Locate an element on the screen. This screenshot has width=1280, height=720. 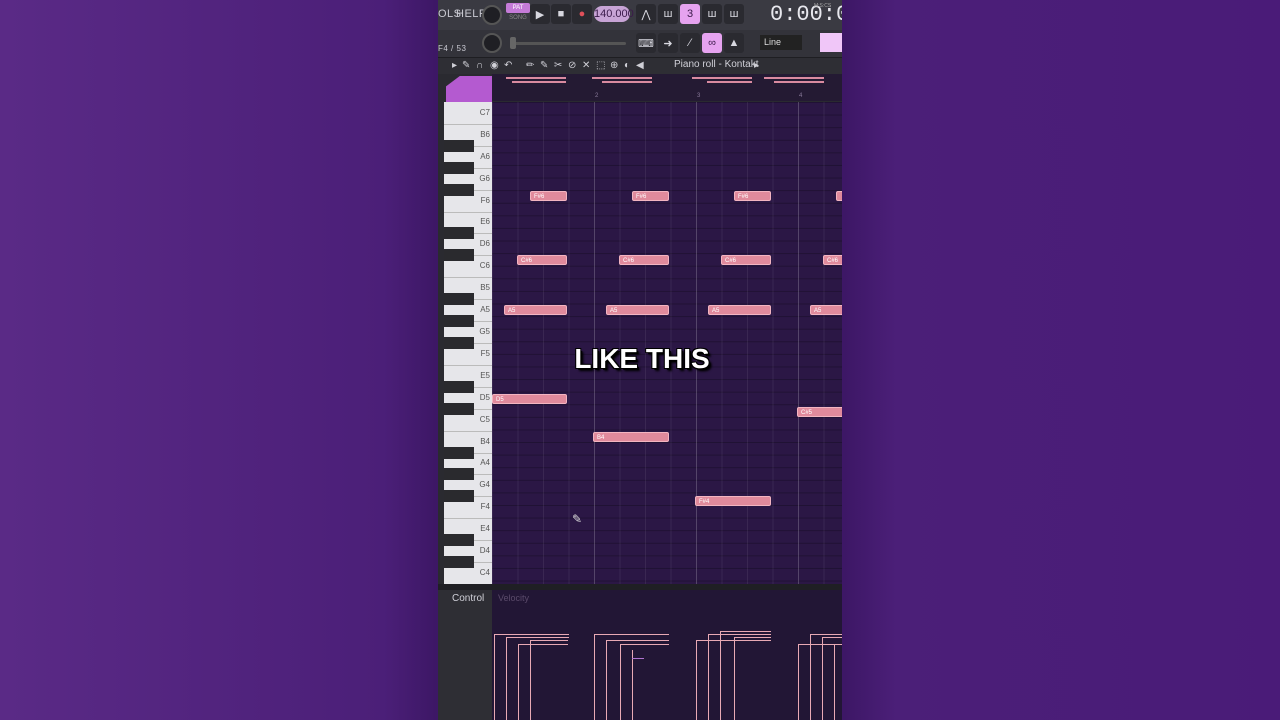
pencil-icon: ✏ is located at coordinates (530, 65).